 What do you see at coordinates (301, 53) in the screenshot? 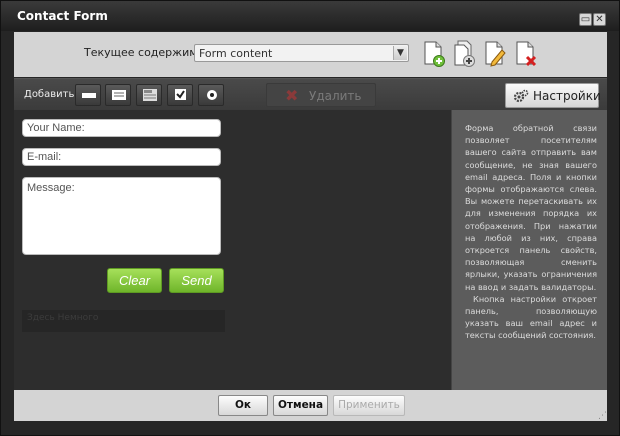
I see `content-select: Form content ▼` at bounding box center [301, 53].